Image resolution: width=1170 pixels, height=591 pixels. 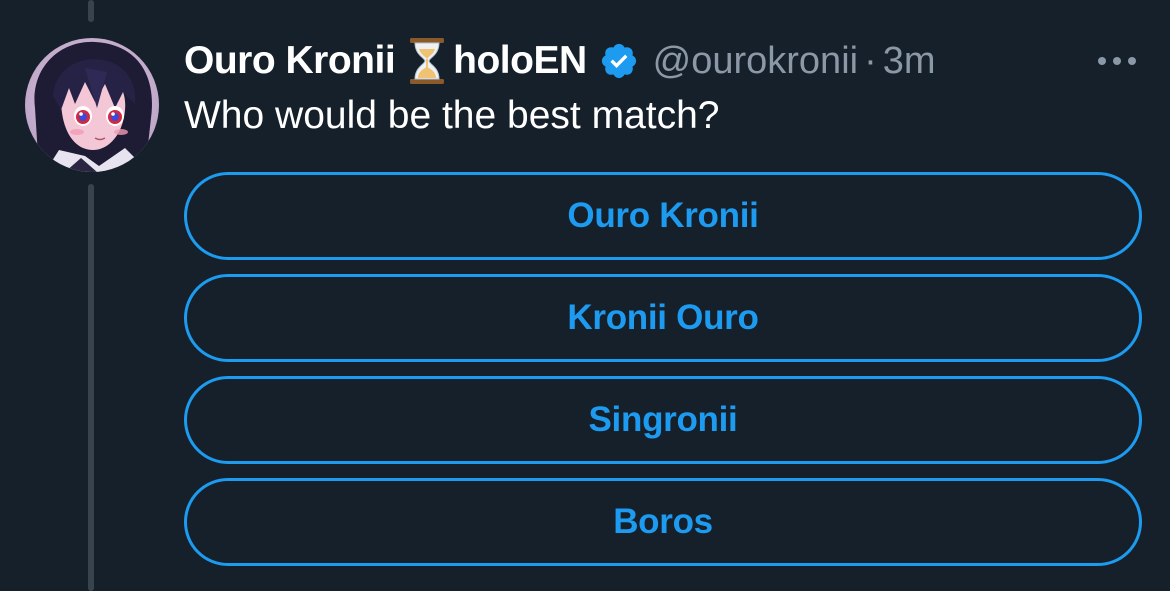 What do you see at coordinates (290, 61) in the screenshot?
I see `display-name: Ouro Kronii` at bounding box center [290, 61].